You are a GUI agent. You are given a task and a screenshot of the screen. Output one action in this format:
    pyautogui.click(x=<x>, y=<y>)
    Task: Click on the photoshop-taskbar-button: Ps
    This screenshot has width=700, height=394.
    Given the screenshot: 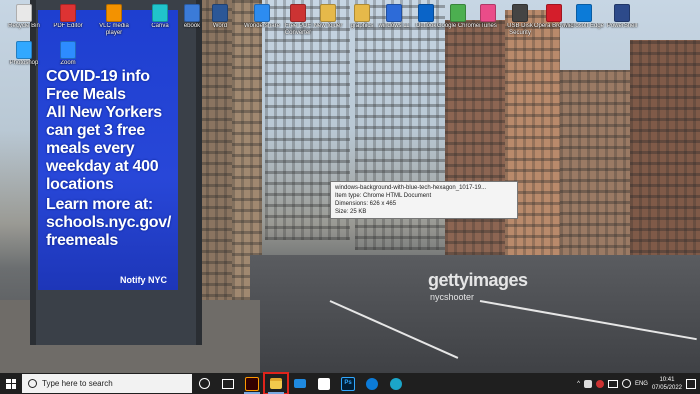 What is the action you would take?
    pyautogui.click(x=348, y=383)
    